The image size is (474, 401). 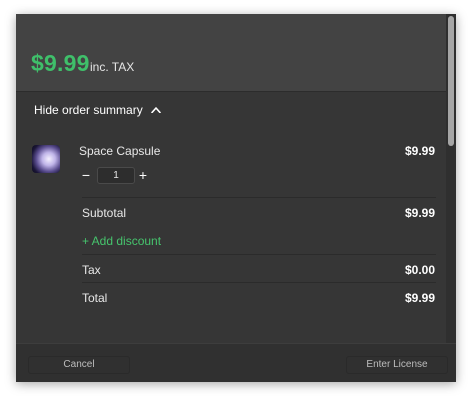 I want to click on total-row: Total $9.99, so click(x=259, y=296).